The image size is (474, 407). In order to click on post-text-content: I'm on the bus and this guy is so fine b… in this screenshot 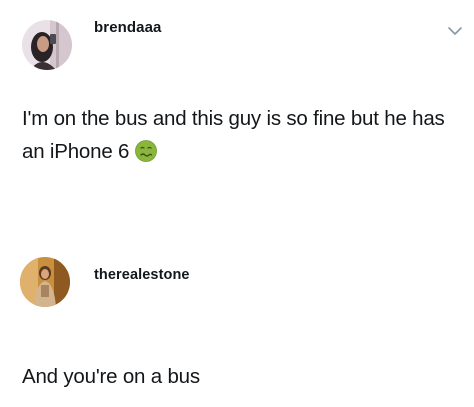, I will do `click(233, 135)`.